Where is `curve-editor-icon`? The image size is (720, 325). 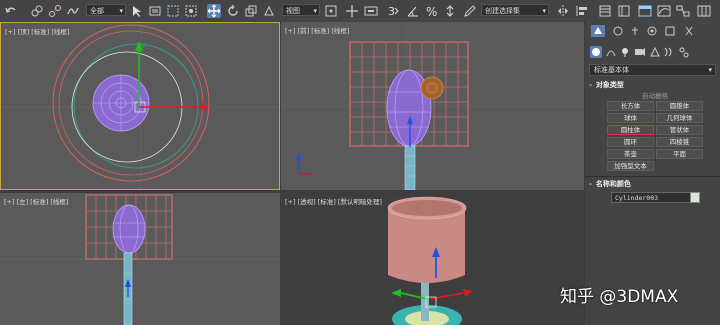 curve-editor-icon is located at coordinates (664, 11).